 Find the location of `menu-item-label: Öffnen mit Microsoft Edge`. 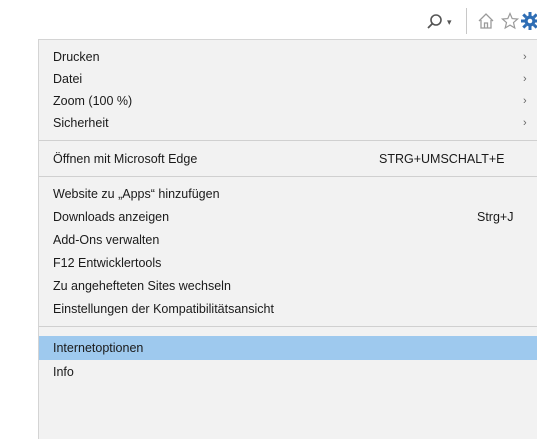

menu-item-label: Öffnen mit Microsoft Edge is located at coordinates (125, 159).